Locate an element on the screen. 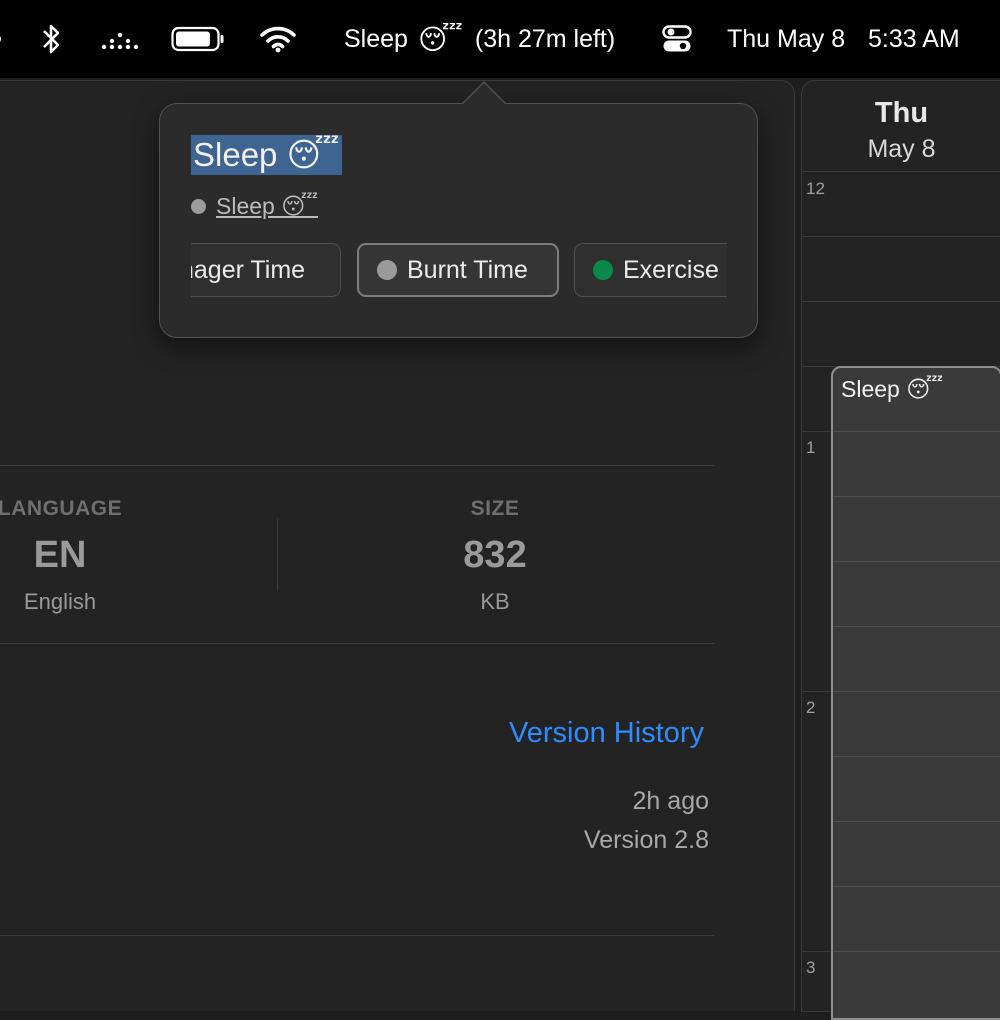 The image size is (1000, 1020). language-name: English is located at coordinates (60, 601).